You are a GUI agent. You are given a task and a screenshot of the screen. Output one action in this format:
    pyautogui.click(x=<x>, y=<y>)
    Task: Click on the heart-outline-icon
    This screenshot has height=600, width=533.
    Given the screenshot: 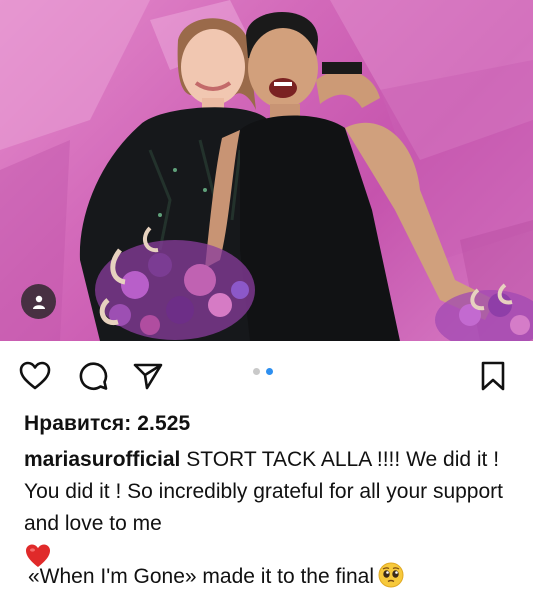 What is the action you would take?
    pyautogui.click(x=35, y=375)
    